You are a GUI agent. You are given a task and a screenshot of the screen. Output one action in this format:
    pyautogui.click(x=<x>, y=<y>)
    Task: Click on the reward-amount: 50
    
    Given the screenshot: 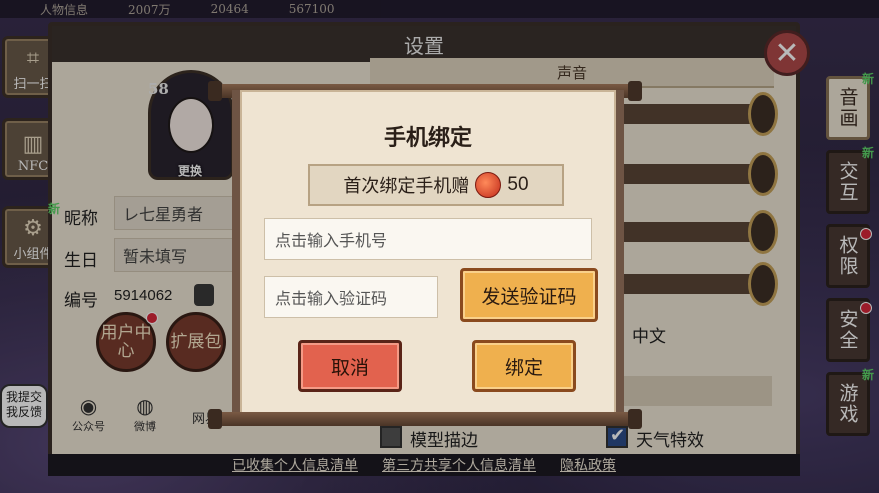 What is the action you would take?
    pyautogui.click(x=518, y=184)
    